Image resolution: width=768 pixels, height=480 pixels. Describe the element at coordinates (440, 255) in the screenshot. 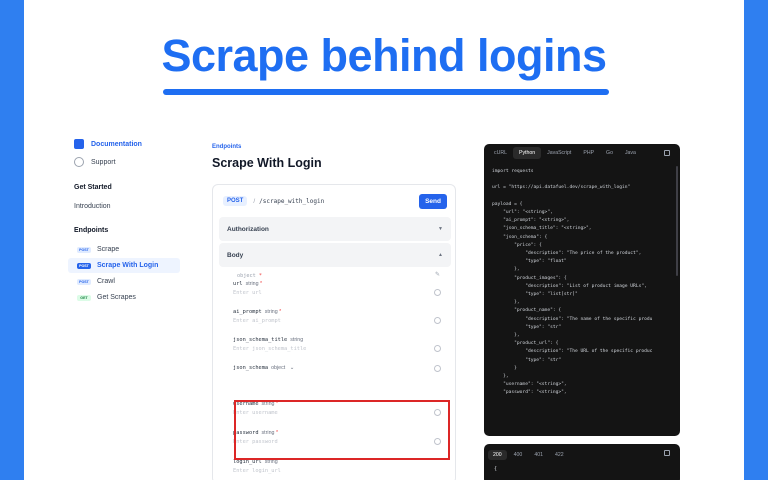

I see `chevron-up-icon: ▲` at that location.